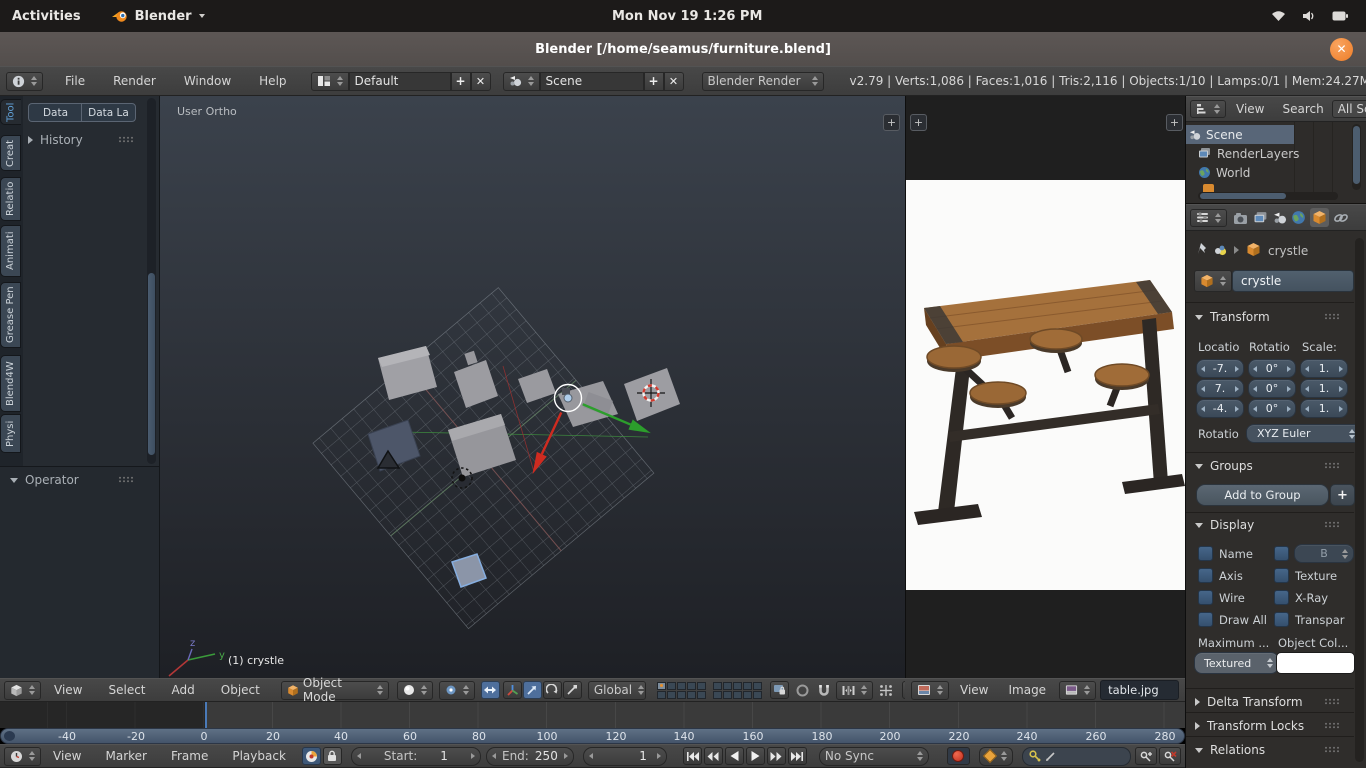 The height and width of the screenshot is (768, 1366). I want to click on outliner-menu-view: View, so click(1250, 109).